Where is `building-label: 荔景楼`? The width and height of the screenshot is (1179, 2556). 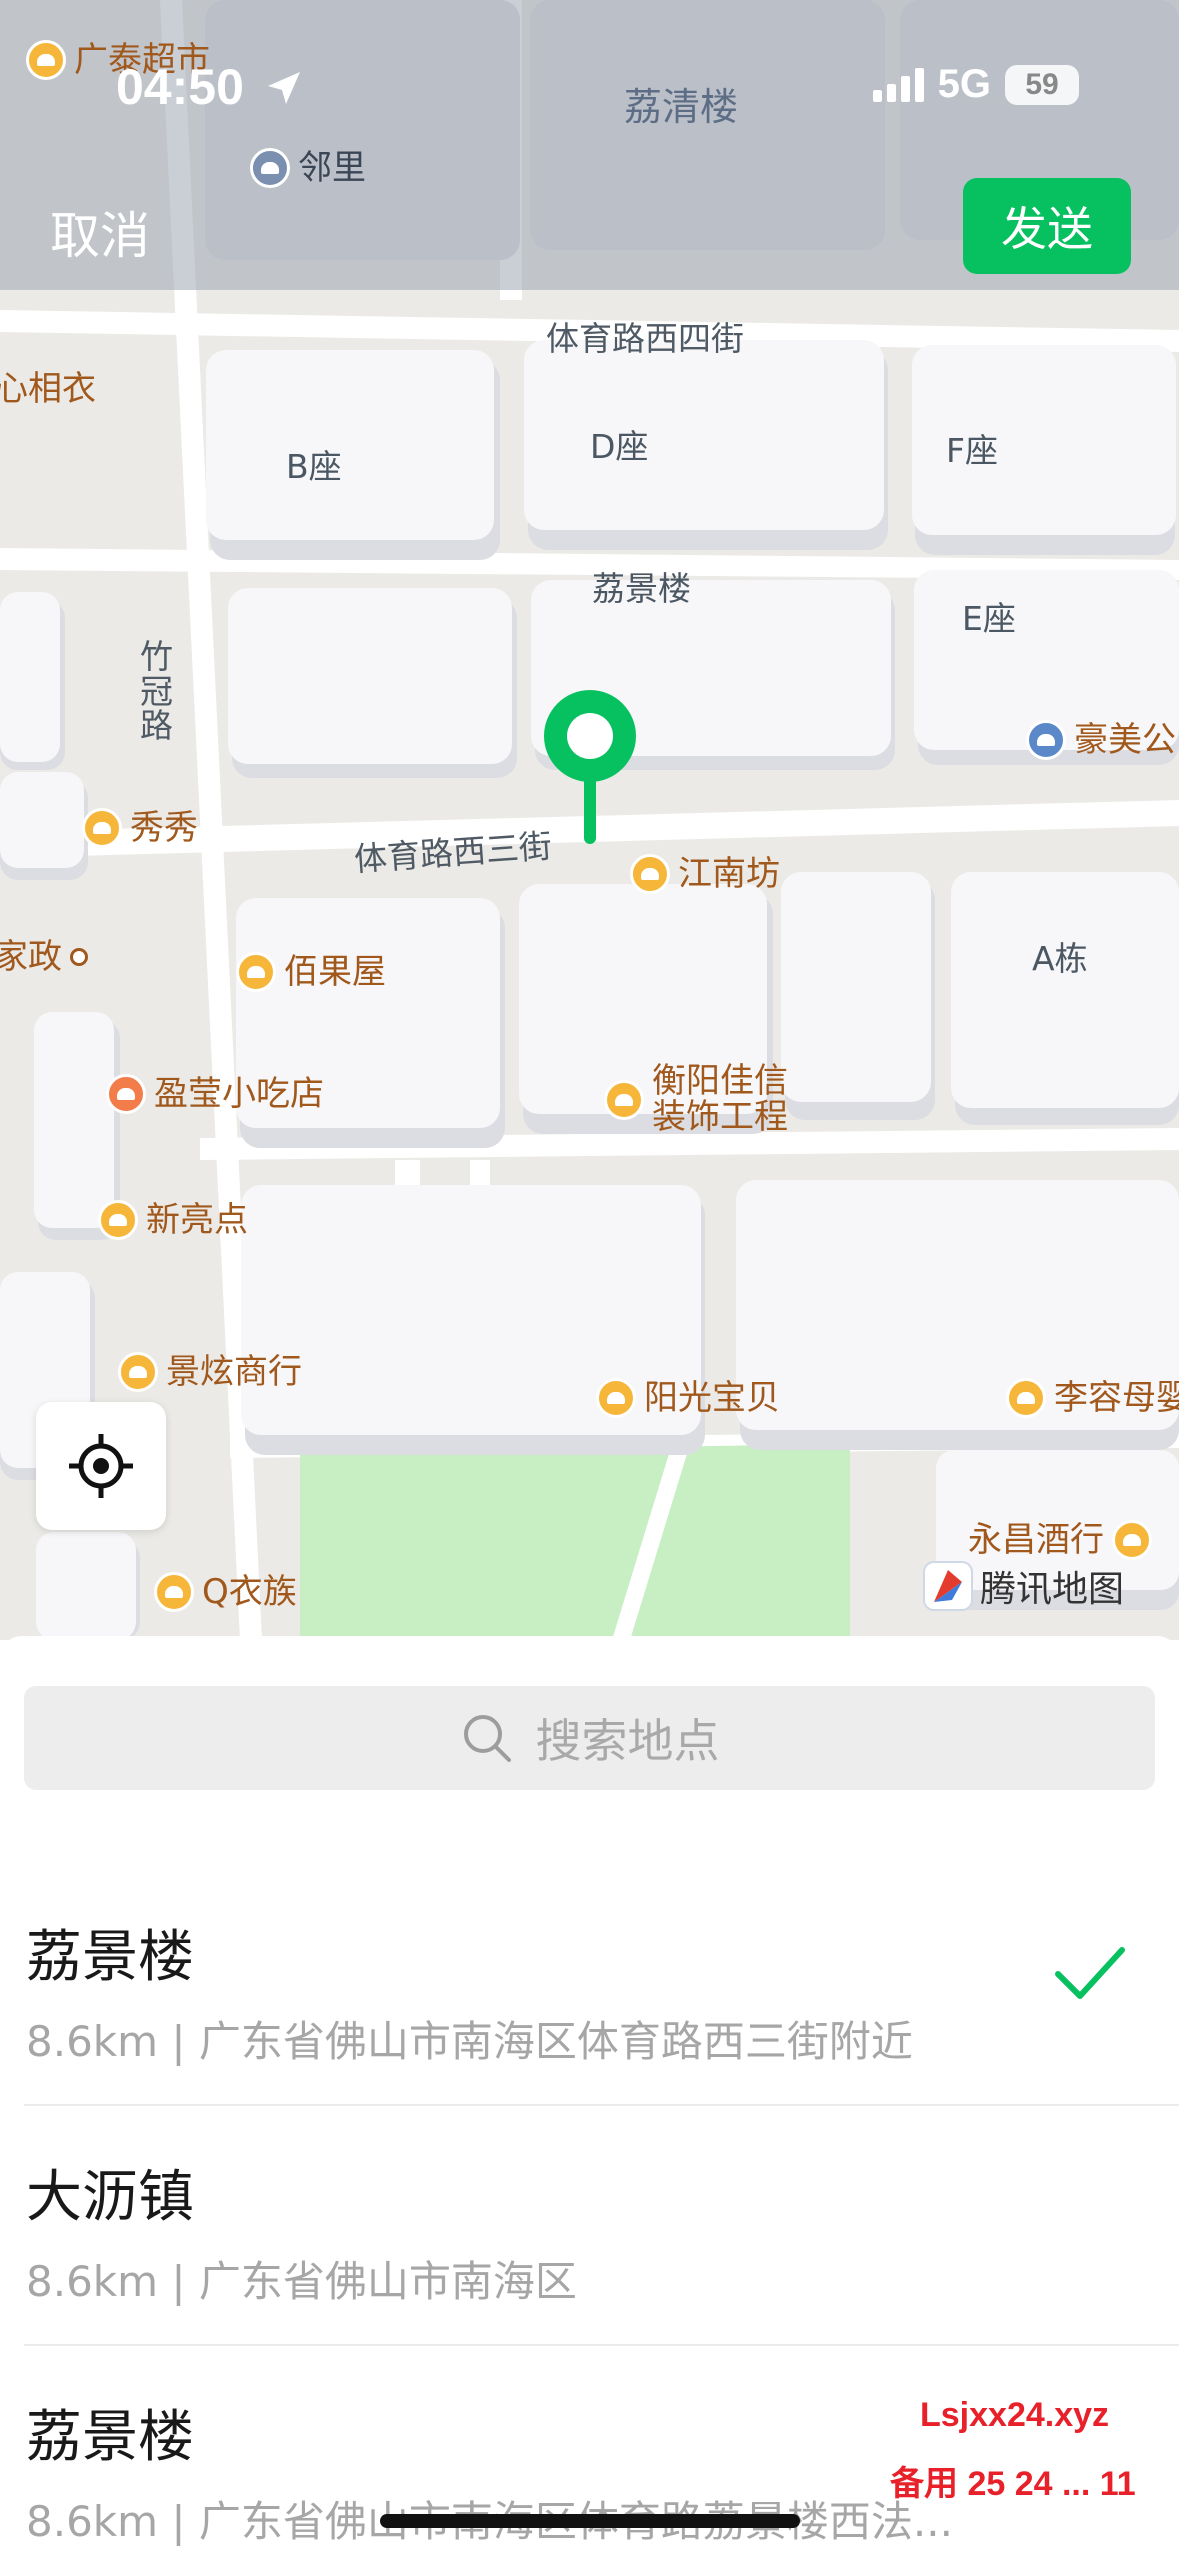
building-label: 荔景楼 is located at coordinates (641, 588).